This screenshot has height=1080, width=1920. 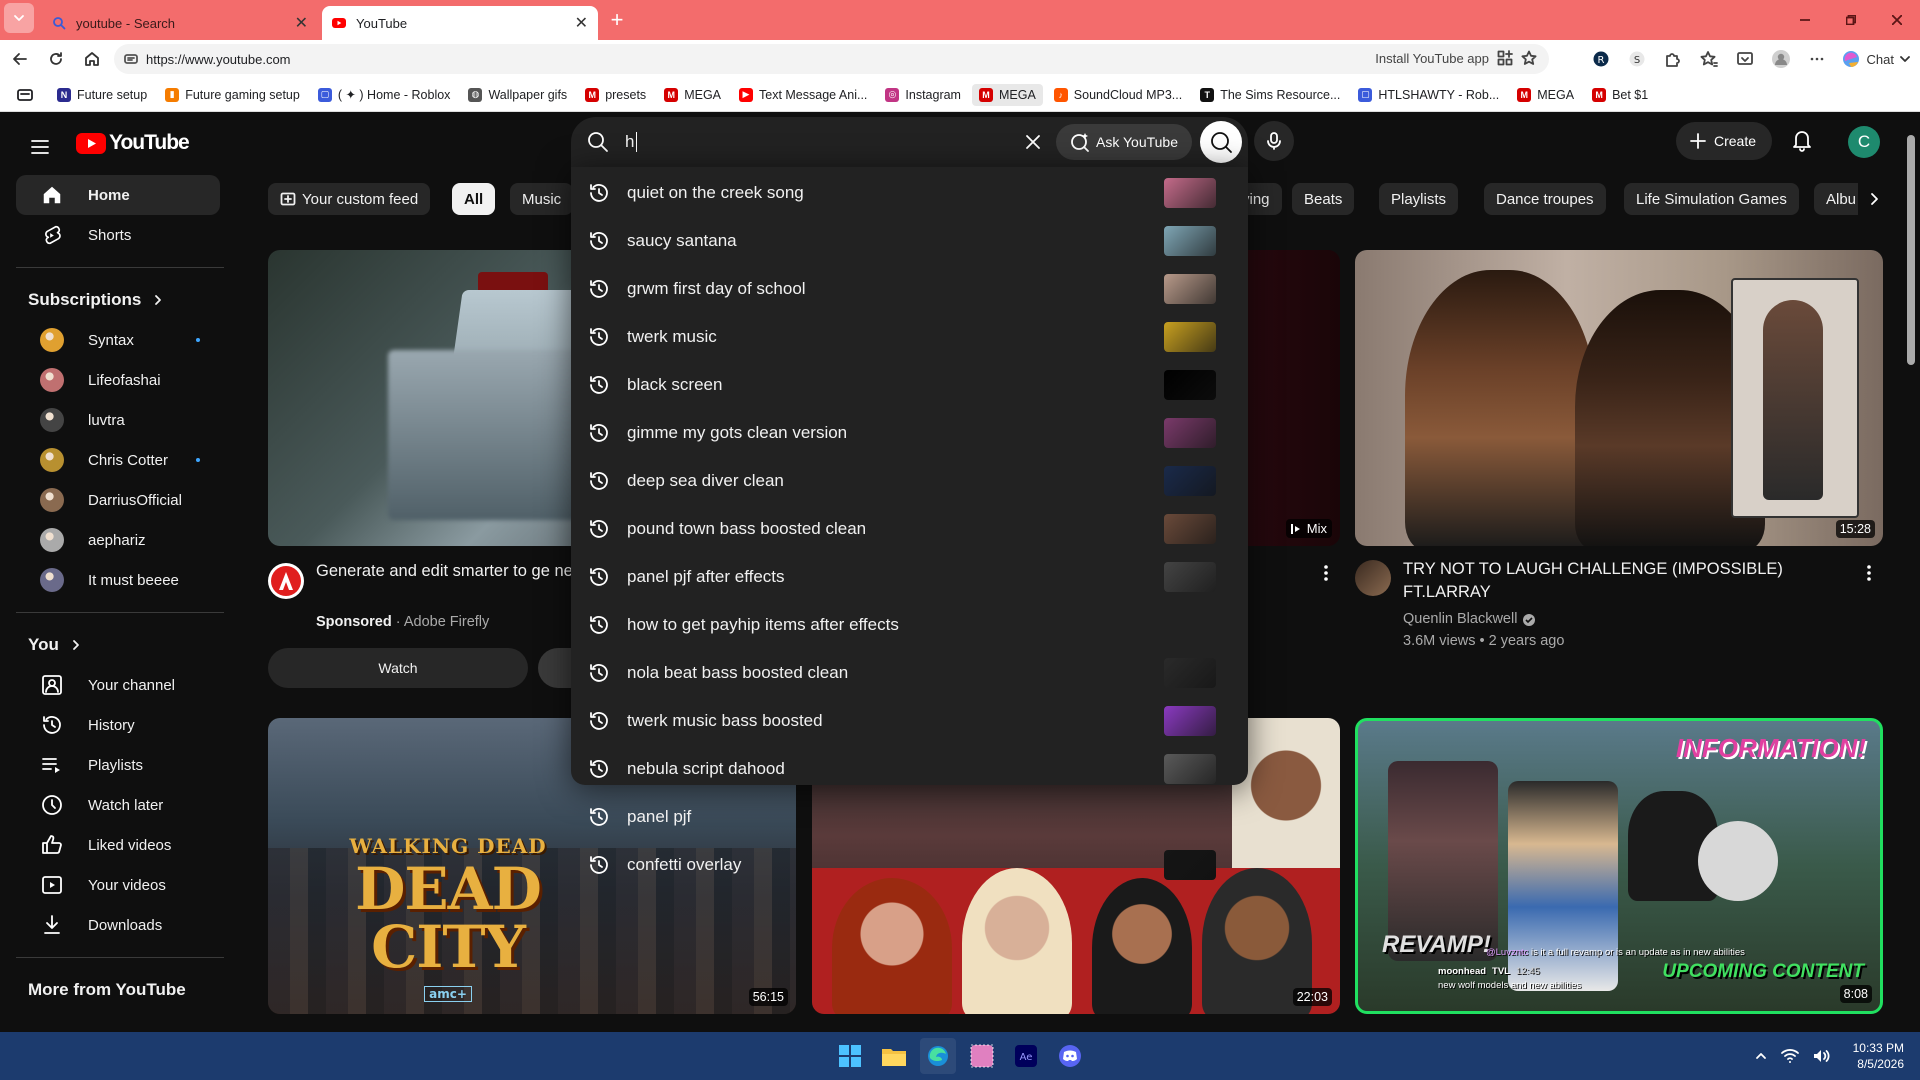 What do you see at coordinates (1529, 58) in the screenshot?
I see `favorite-star-icon` at bounding box center [1529, 58].